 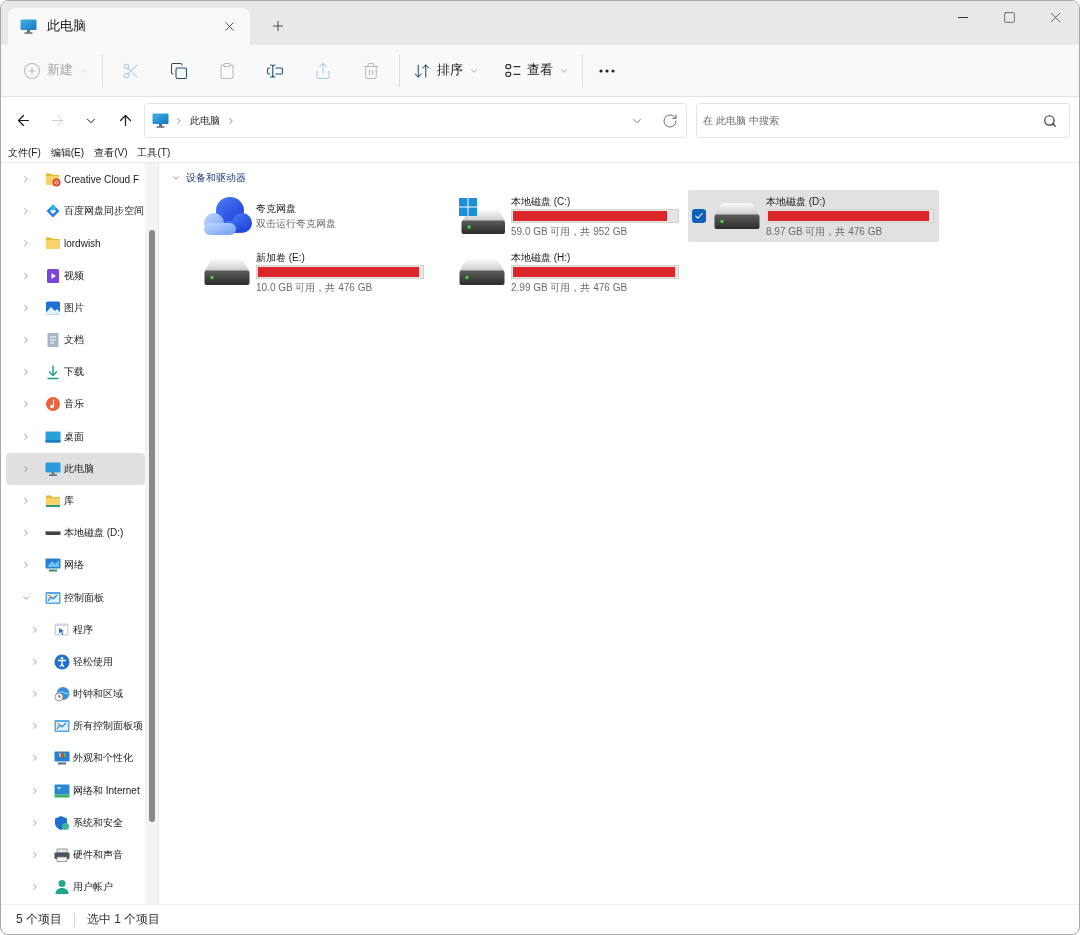 What do you see at coordinates (129, 26) in the screenshot?
I see `tab: 此电脑` at bounding box center [129, 26].